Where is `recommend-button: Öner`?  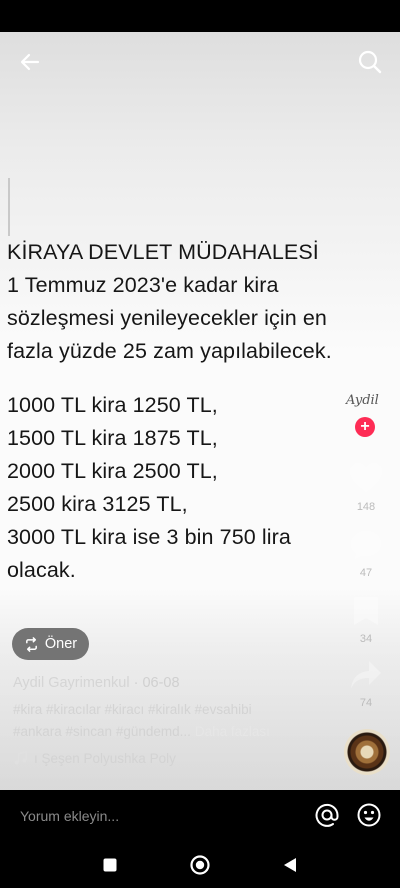 recommend-button: Öner is located at coordinates (50, 644).